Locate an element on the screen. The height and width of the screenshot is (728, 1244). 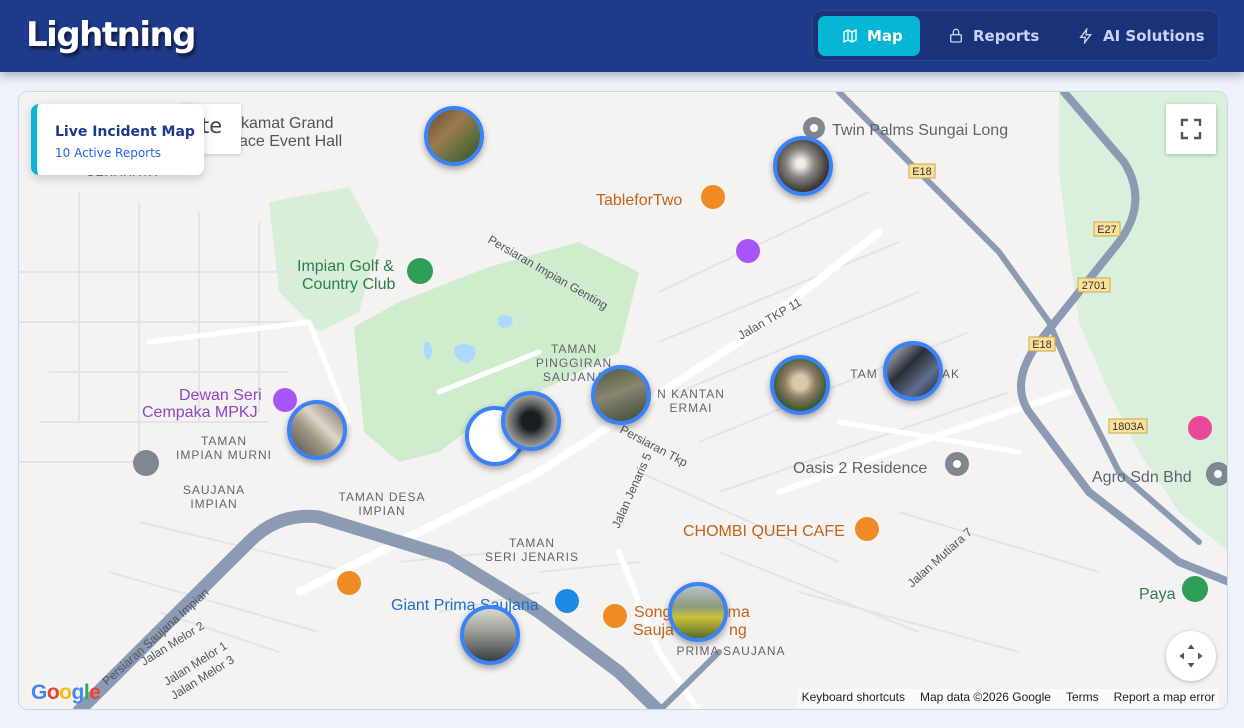
svg-text: Paya is located at coordinates (1157, 594).